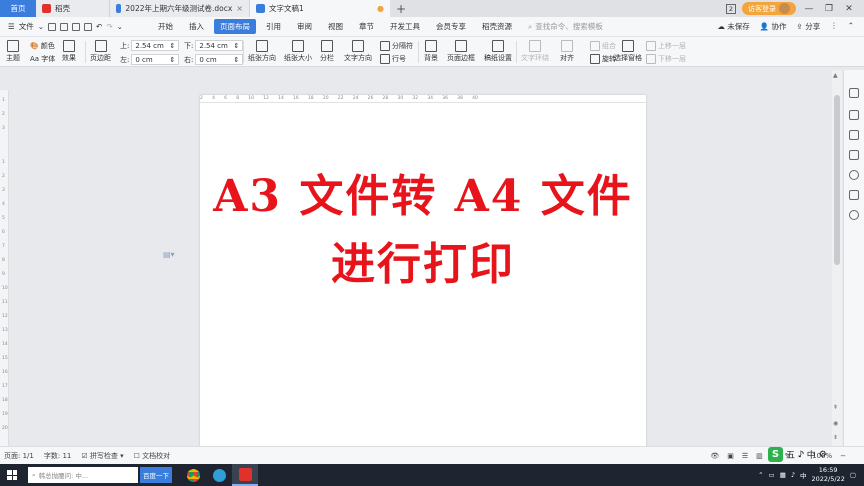  What do you see at coordinates (58, 456) in the screenshot?
I see `word-count: 字数: 11` at bounding box center [58, 456].